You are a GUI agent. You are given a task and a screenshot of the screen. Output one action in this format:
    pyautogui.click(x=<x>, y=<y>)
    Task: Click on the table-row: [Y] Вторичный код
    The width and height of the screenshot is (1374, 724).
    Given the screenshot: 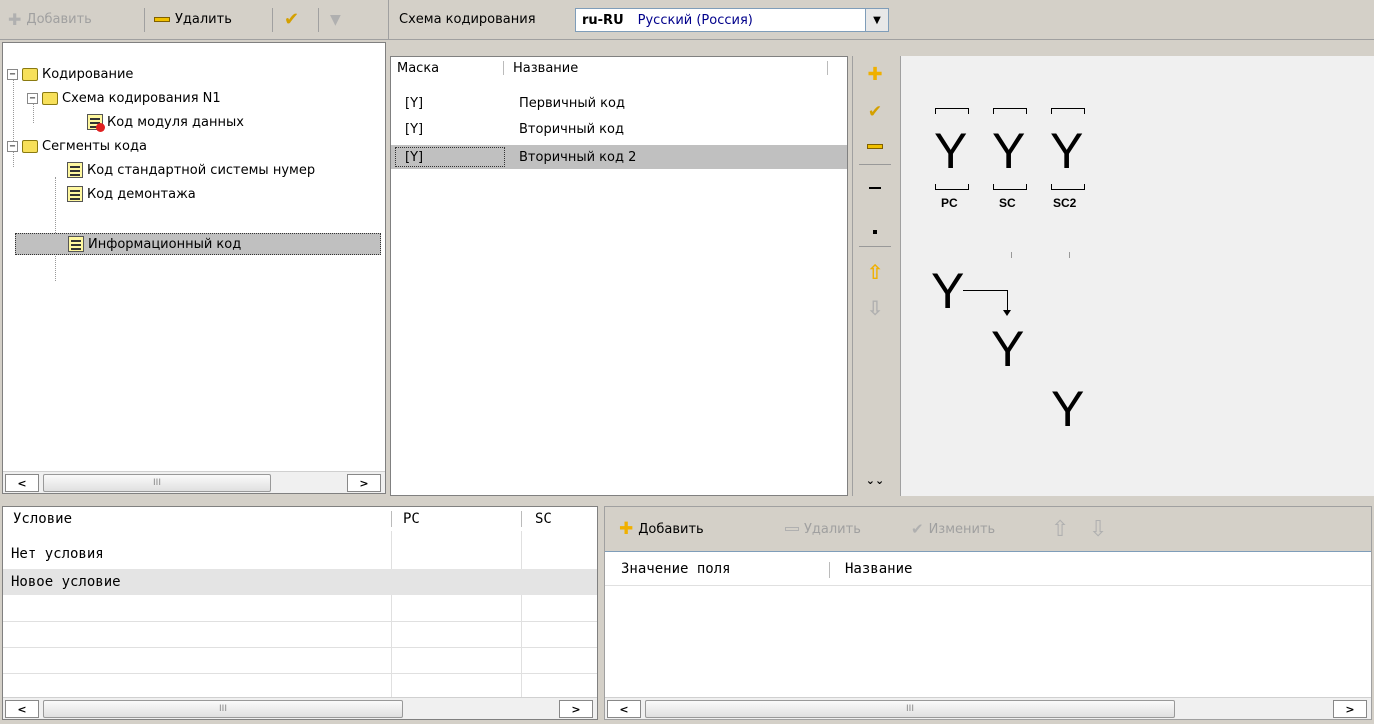 What is the action you would take?
    pyautogui.click(x=619, y=129)
    